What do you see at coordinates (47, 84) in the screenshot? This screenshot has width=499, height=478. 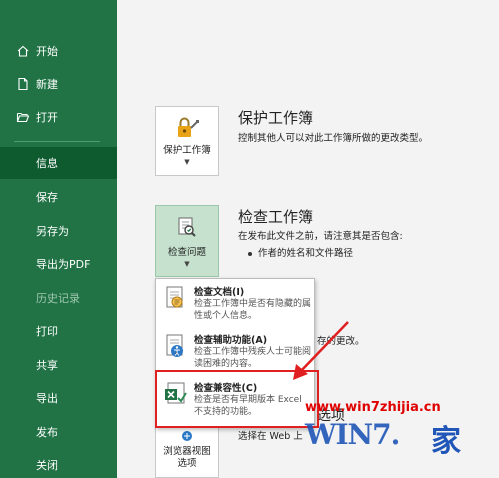 I see `sidebar-item-label: 新建` at bounding box center [47, 84].